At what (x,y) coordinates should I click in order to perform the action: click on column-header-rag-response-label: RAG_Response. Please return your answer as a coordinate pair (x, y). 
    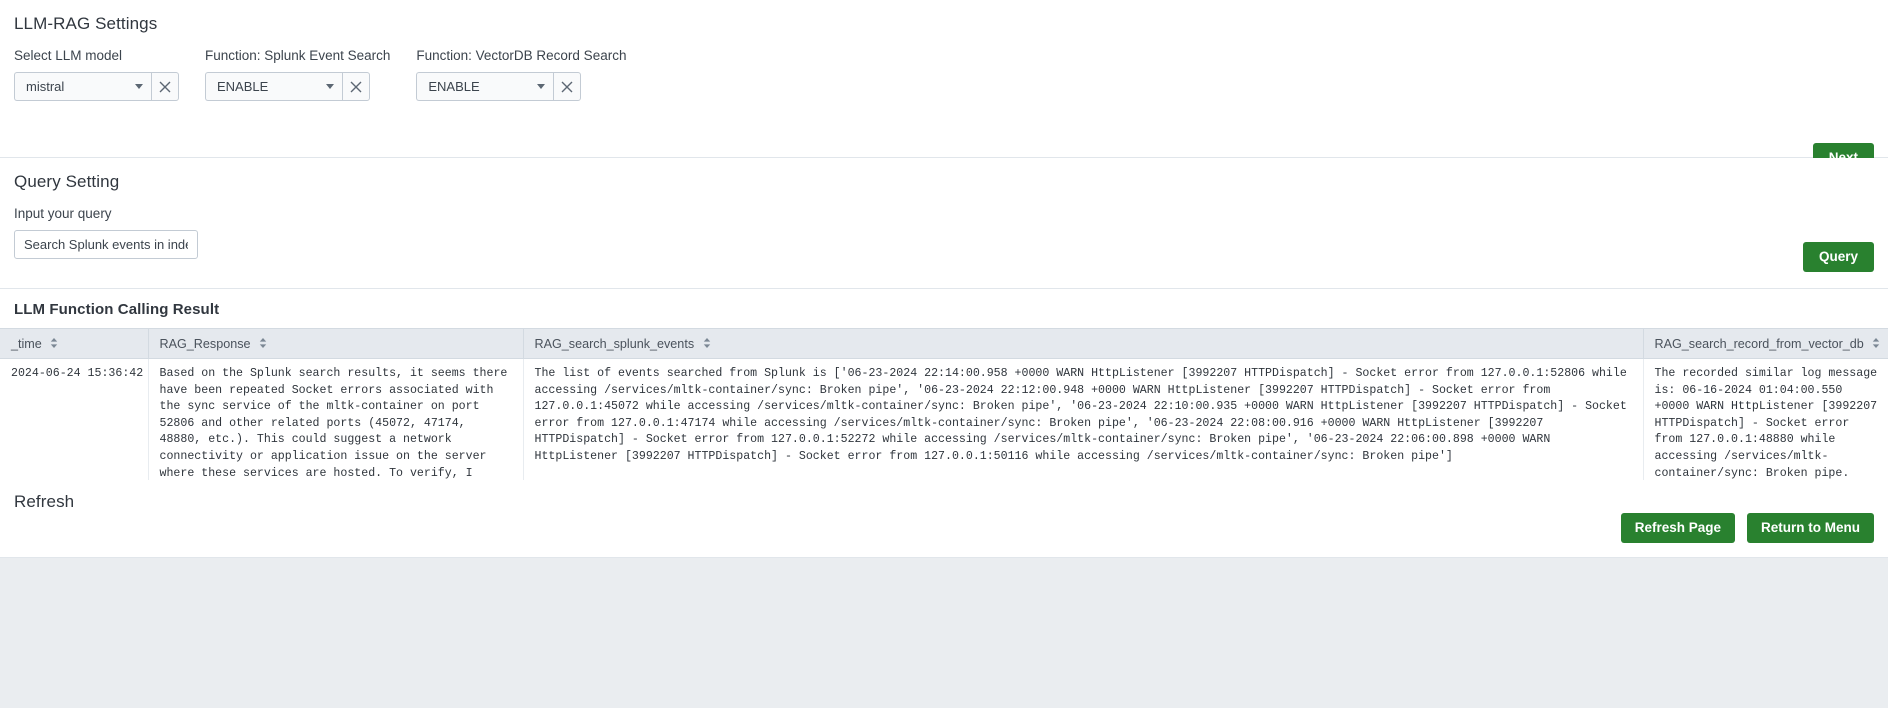
    Looking at the image, I should click on (205, 344).